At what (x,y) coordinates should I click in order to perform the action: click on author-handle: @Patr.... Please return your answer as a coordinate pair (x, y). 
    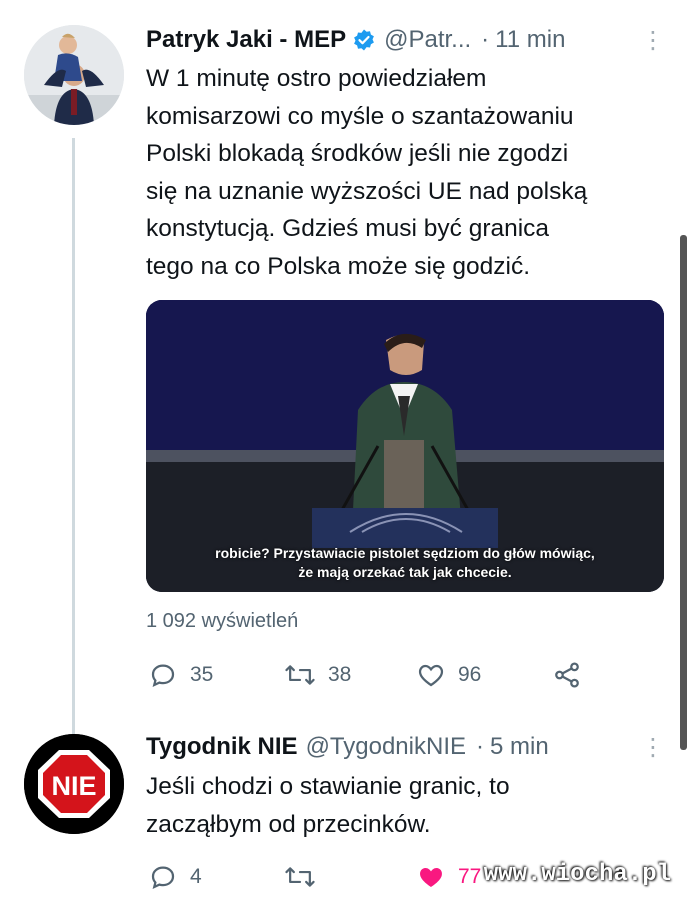
    Looking at the image, I should click on (427, 40).